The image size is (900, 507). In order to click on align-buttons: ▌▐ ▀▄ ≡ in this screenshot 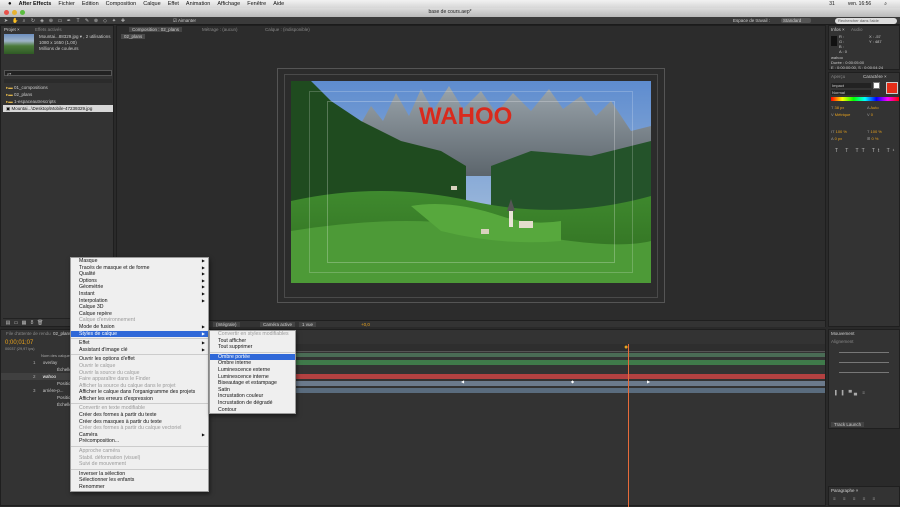, I will do `click(851, 392)`.